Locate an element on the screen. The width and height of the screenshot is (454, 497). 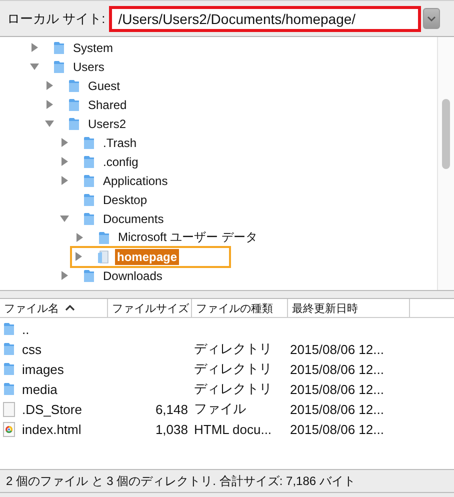
tree-item: Guest is located at coordinates (104, 86).